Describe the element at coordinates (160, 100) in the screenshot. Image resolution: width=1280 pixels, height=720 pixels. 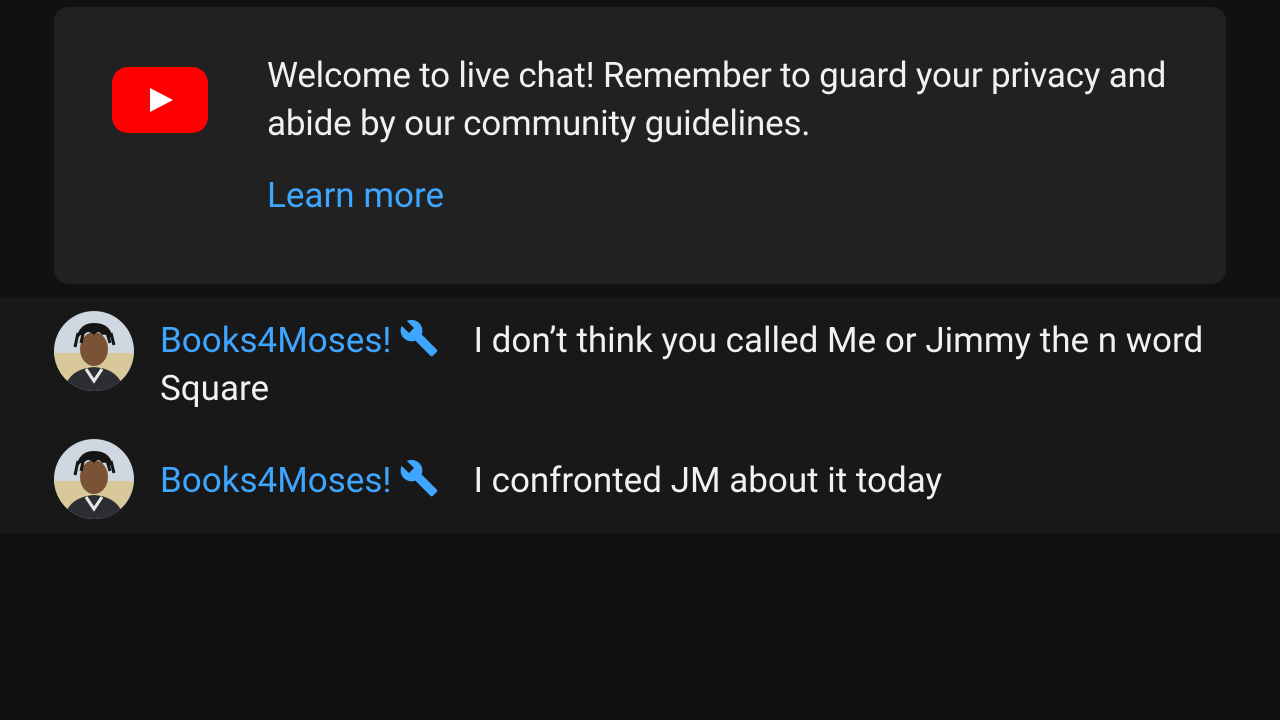
I see `youtube-logo-icon` at that location.